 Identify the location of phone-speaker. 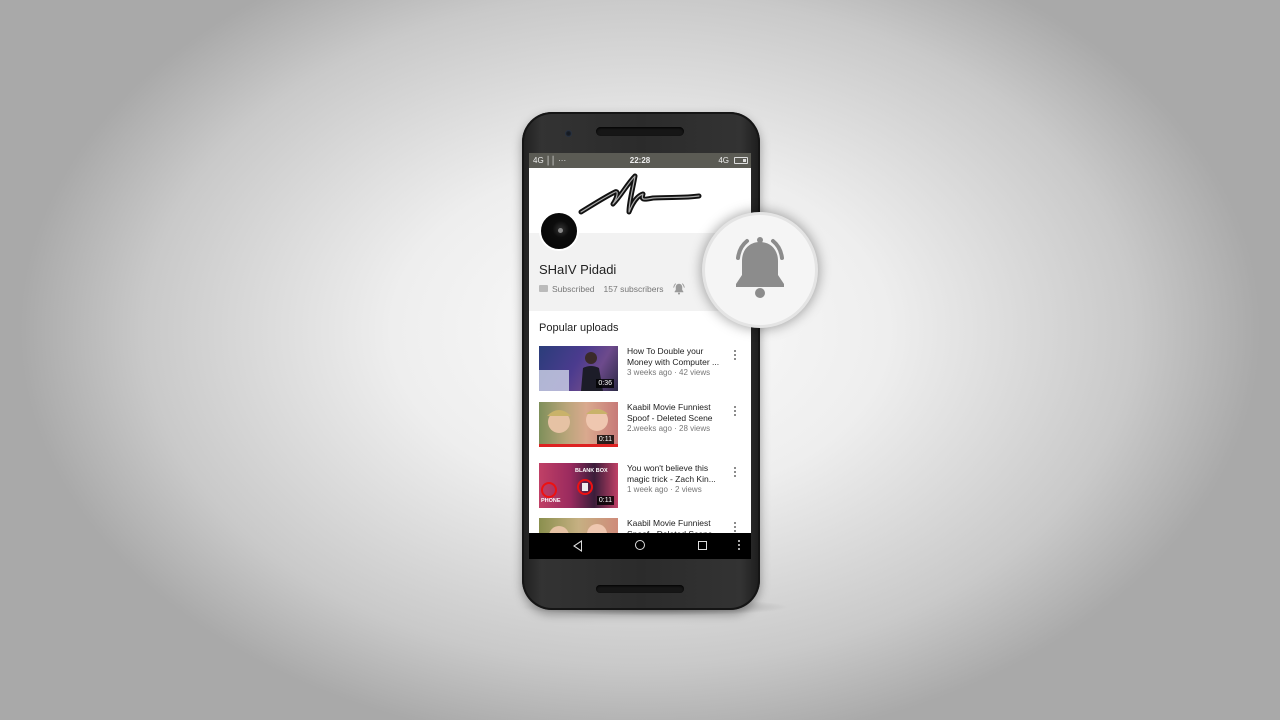
(640, 589).